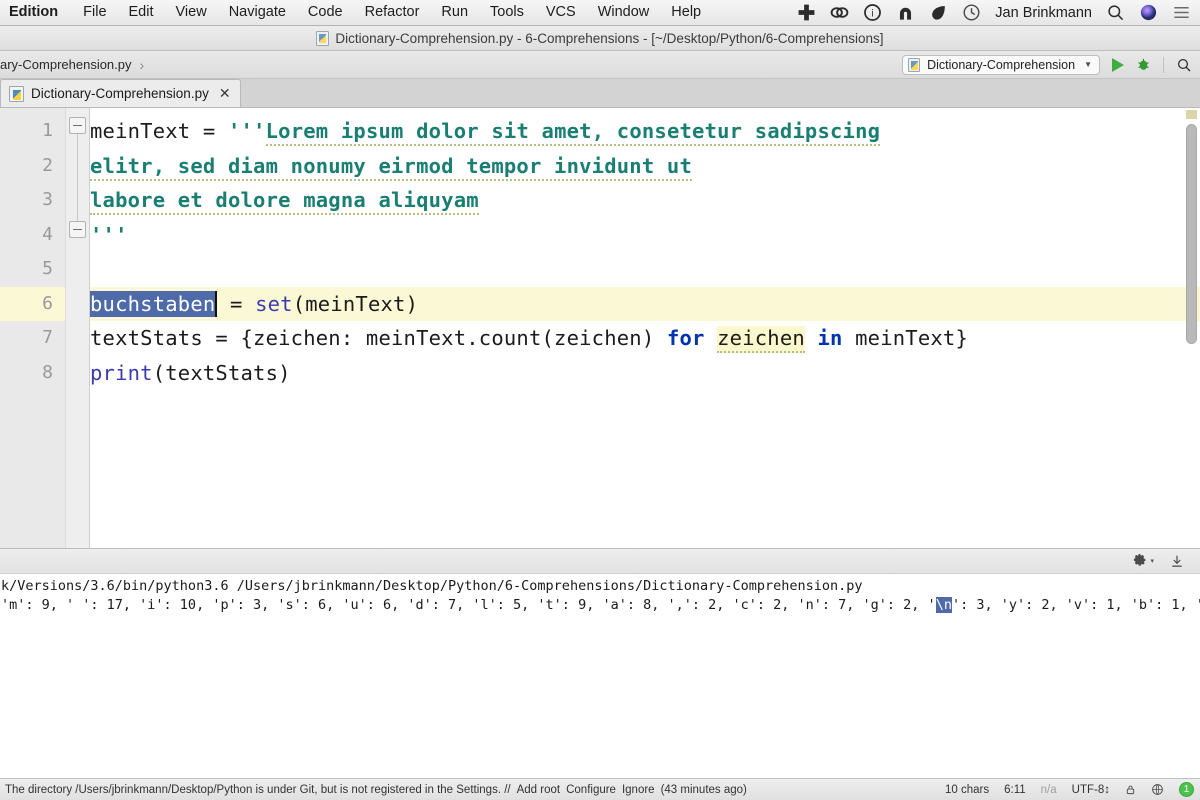 The image size is (1200, 800). What do you see at coordinates (78, 328) in the screenshot?
I see `code-folding-column` at bounding box center [78, 328].